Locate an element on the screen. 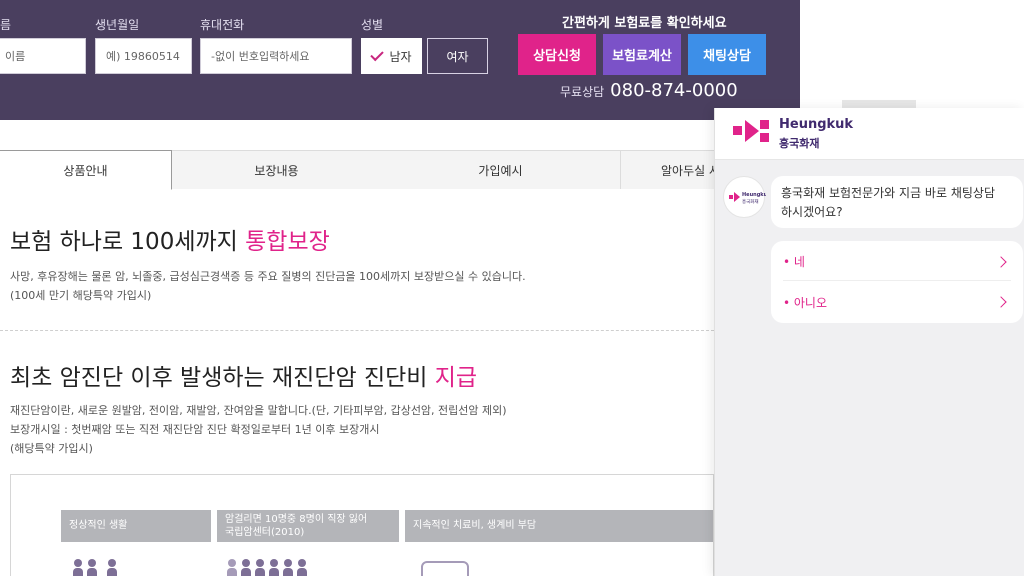 The width and height of the screenshot is (1024, 576). svg-text: Heungkuk is located at coordinates (754, 195).